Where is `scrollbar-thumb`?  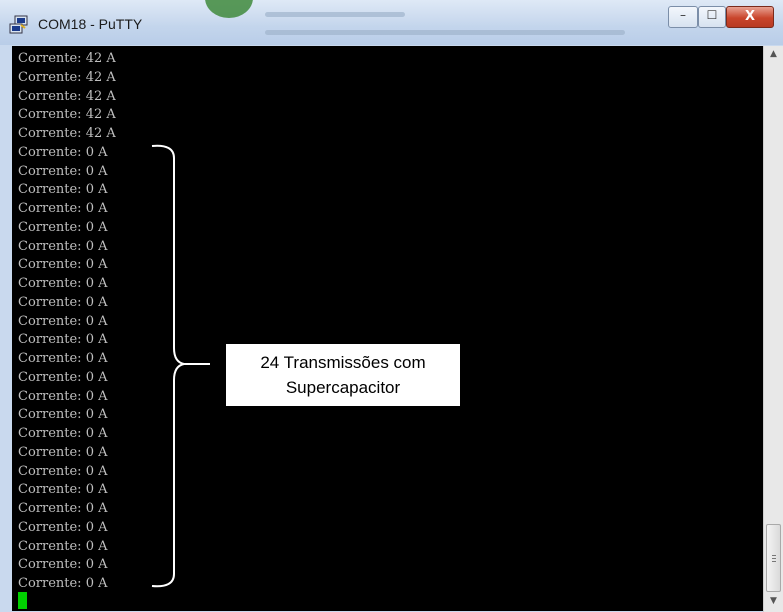
scrollbar-thumb is located at coordinates (773, 558).